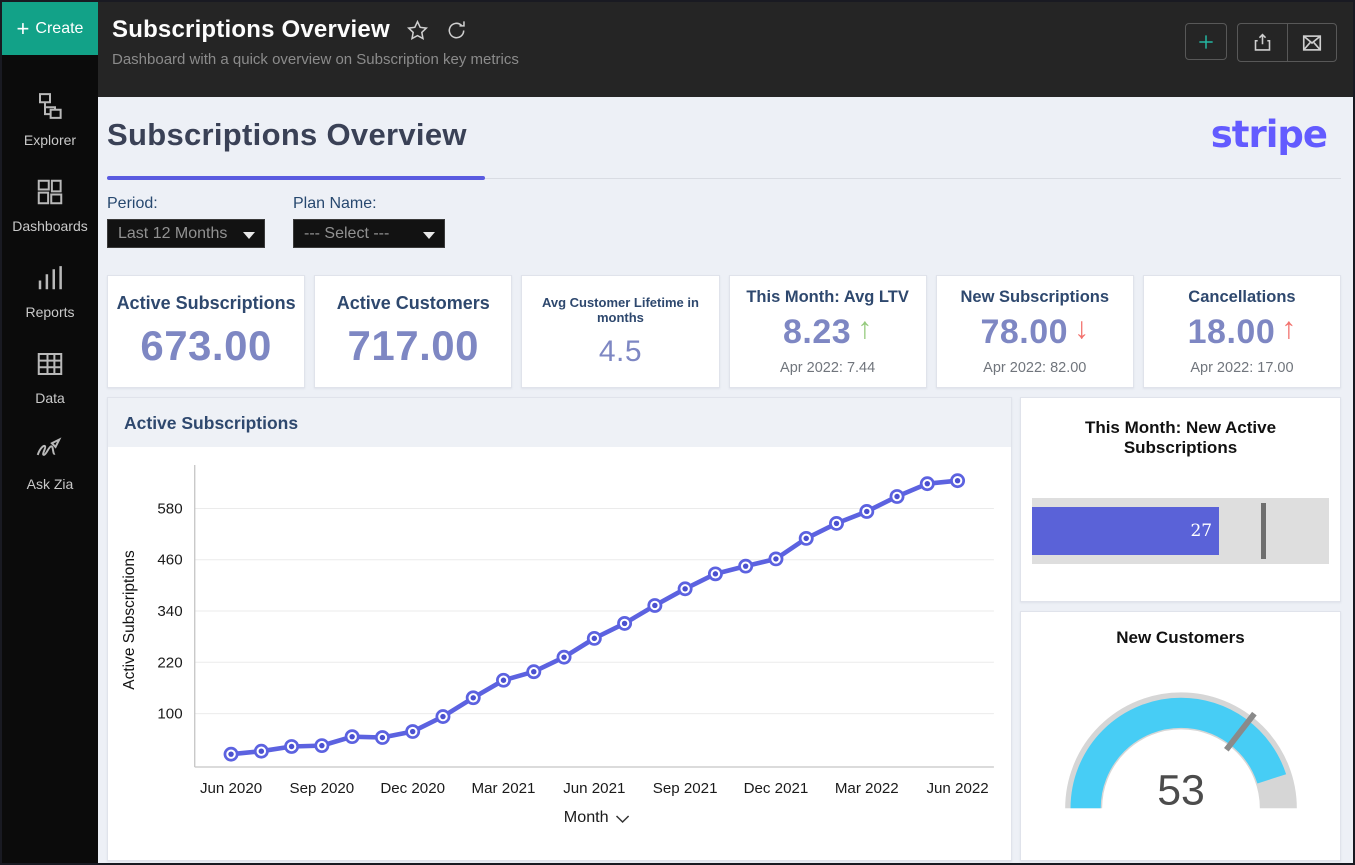 This screenshot has height=865, width=1355. I want to click on sidebar-item-label: Explorer, so click(50, 140).